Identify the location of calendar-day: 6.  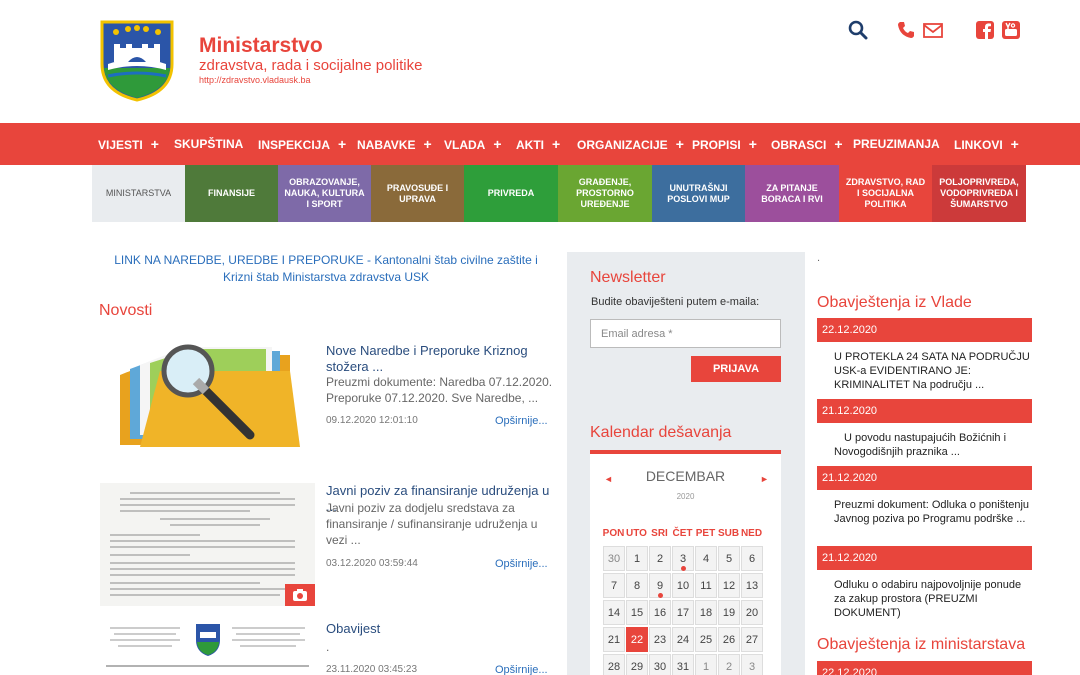
(752, 558).